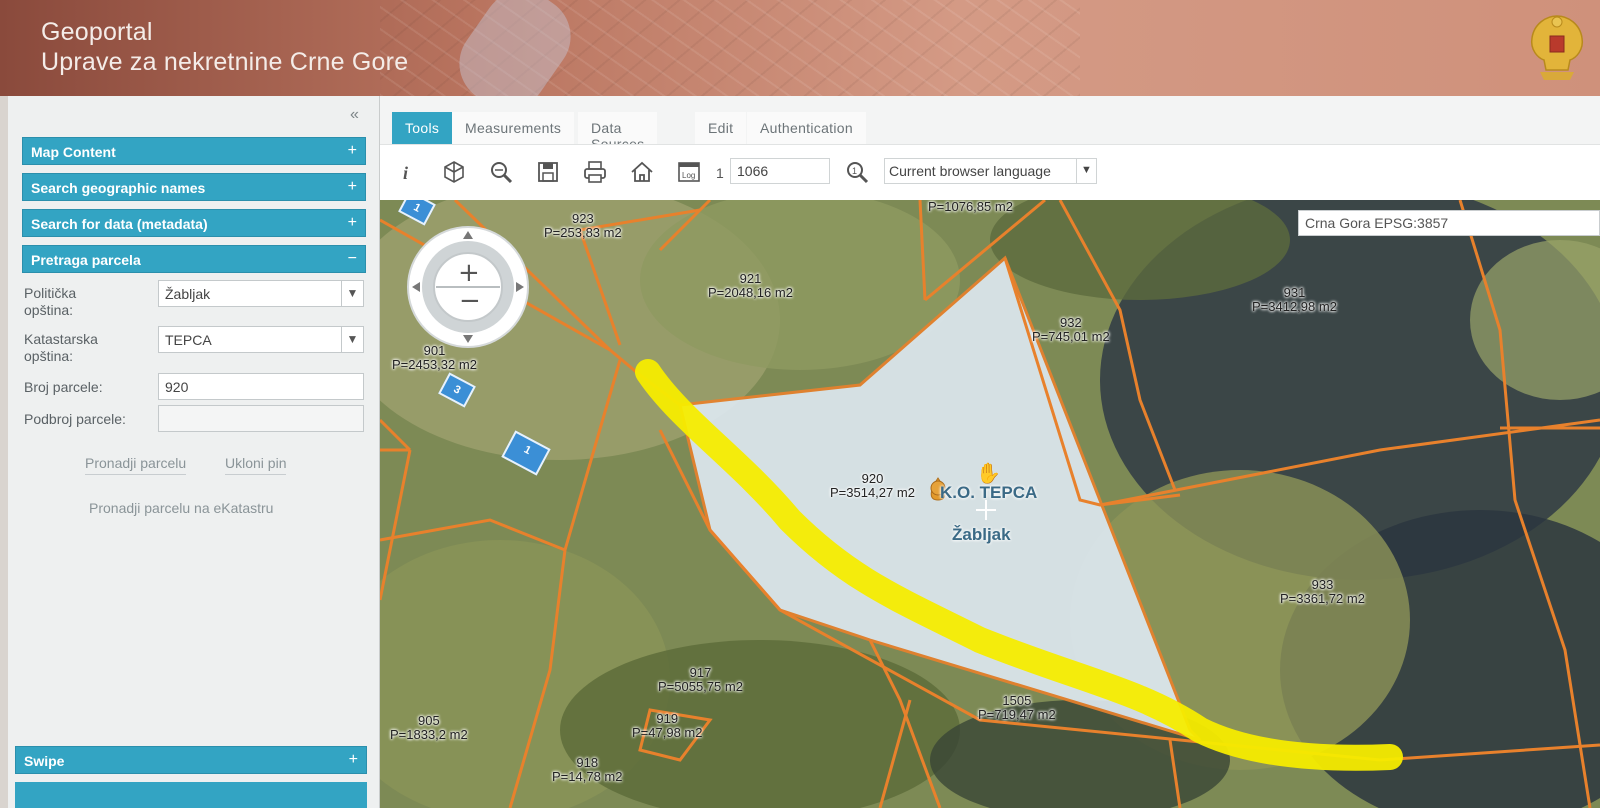  I want to click on crs-display: Crna Gora EPSG:3857, so click(1449, 223).